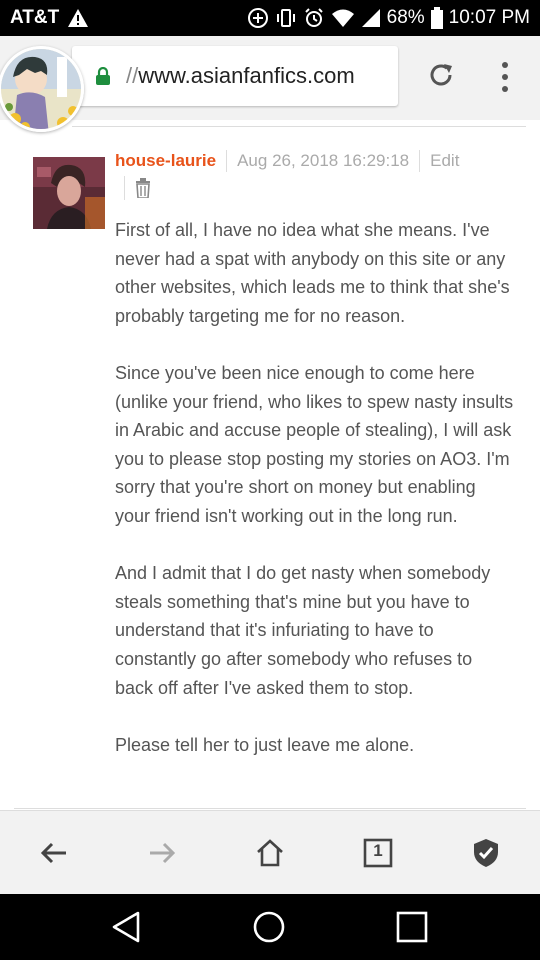  What do you see at coordinates (313, 17) in the screenshot?
I see `alarm-icon` at bounding box center [313, 17].